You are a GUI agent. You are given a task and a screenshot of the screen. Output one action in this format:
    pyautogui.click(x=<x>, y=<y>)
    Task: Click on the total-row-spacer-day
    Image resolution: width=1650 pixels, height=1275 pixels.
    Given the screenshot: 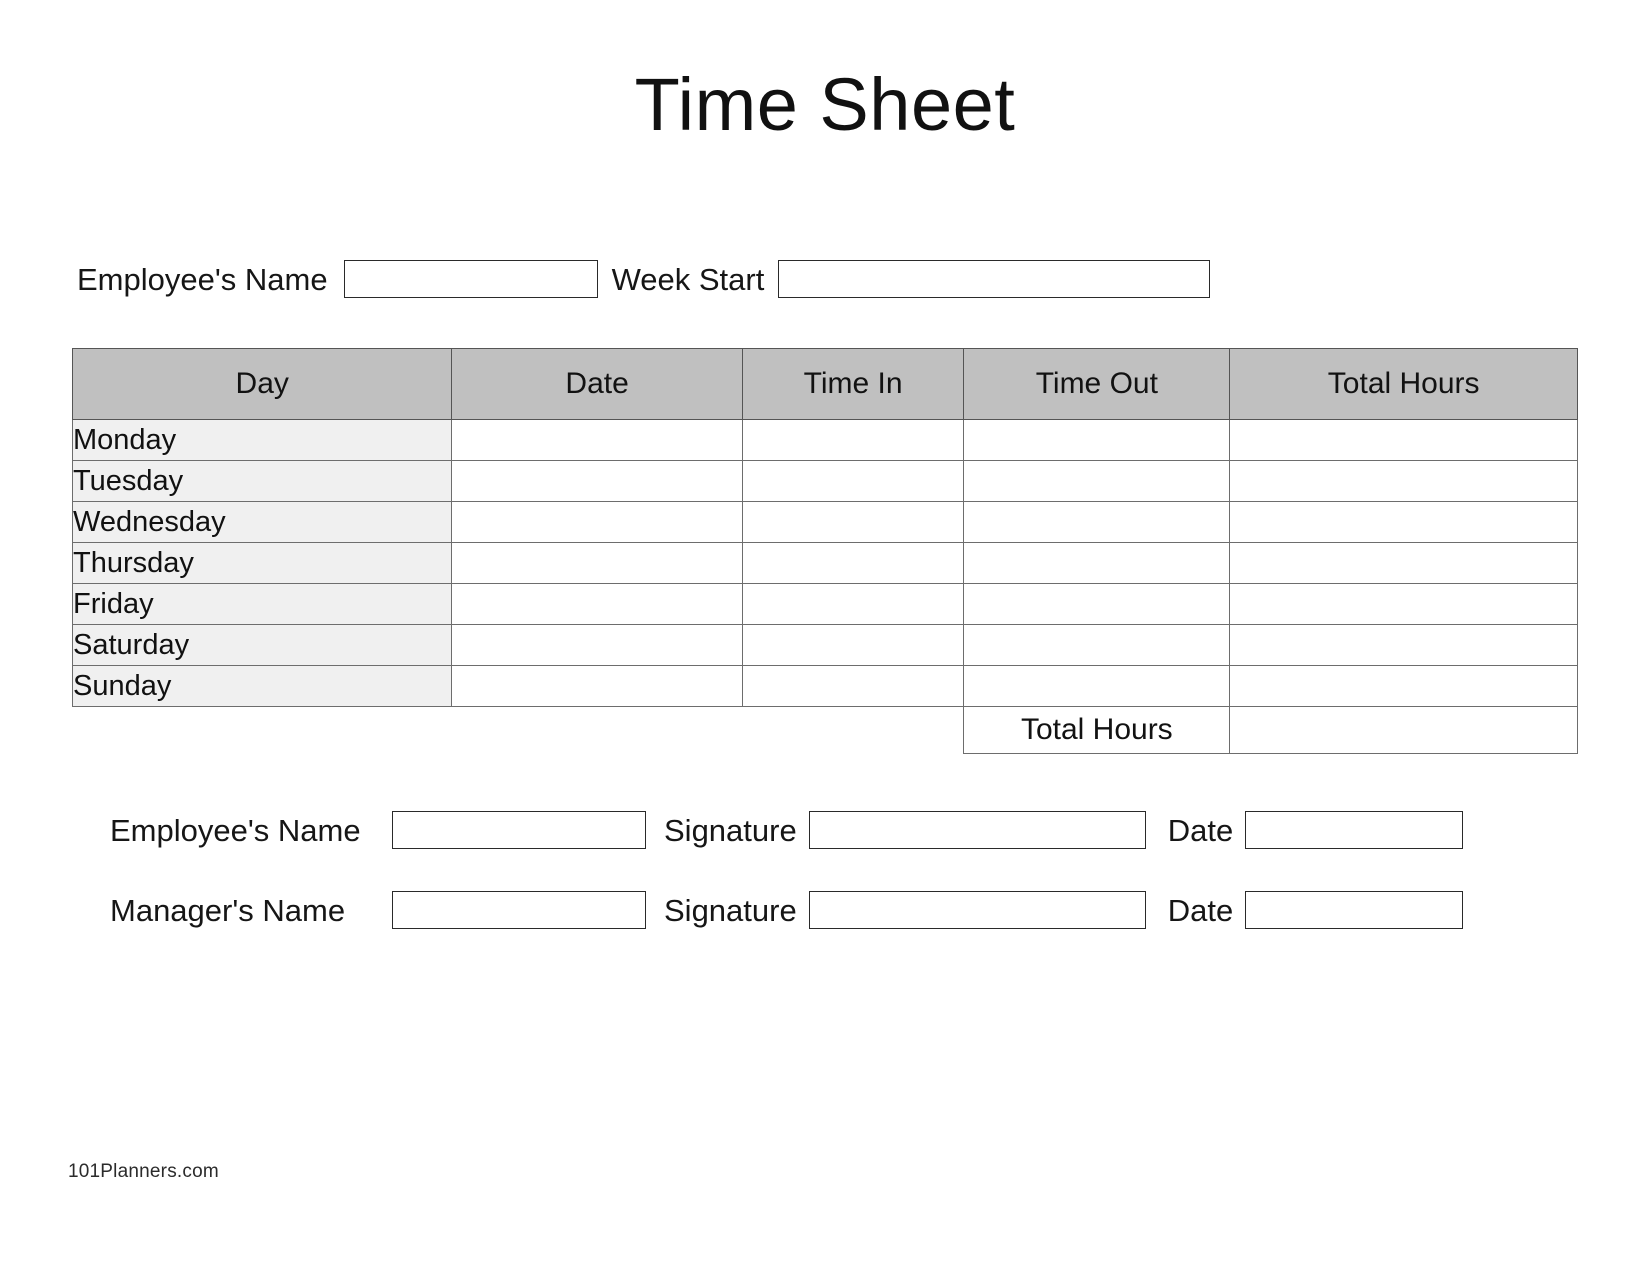 What is the action you would take?
    pyautogui.click(x=262, y=730)
    